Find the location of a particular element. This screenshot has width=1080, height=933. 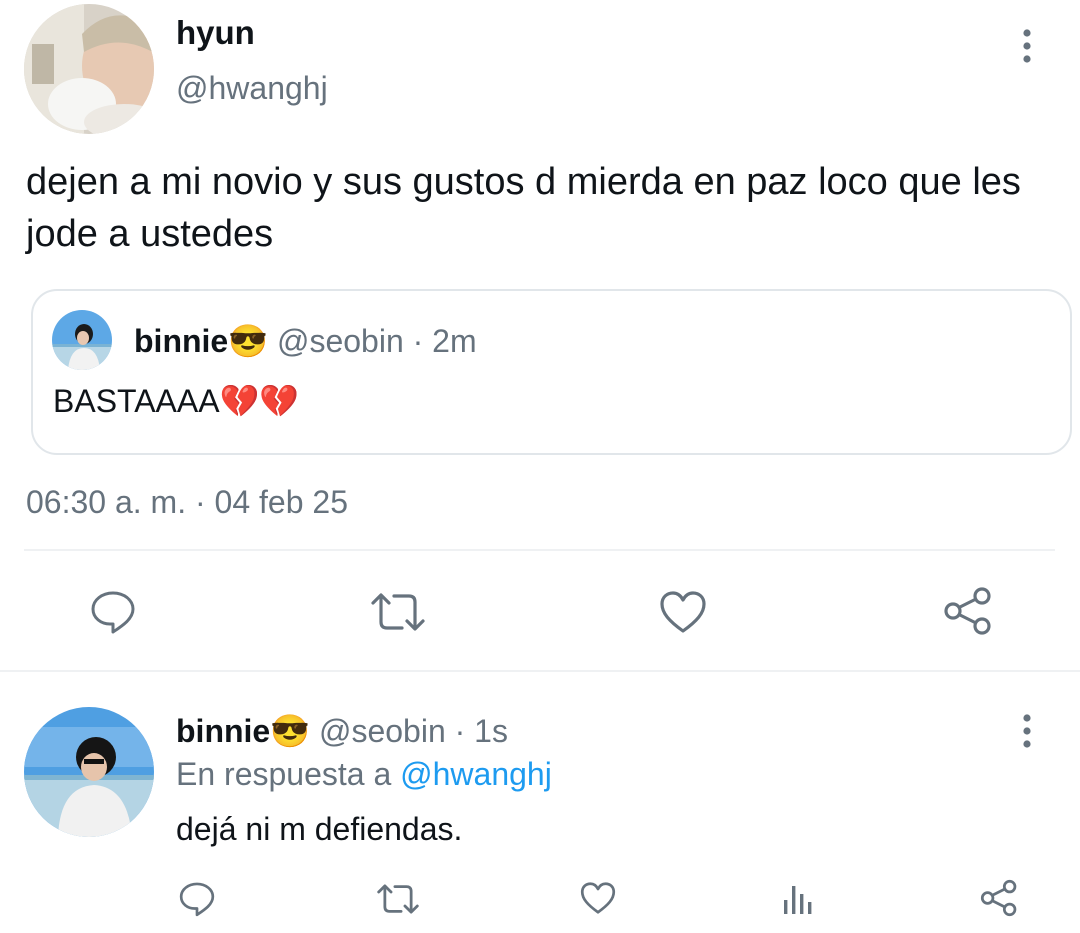

main-tweet-handle: @hwanghj is located at coordinates (252, 88).